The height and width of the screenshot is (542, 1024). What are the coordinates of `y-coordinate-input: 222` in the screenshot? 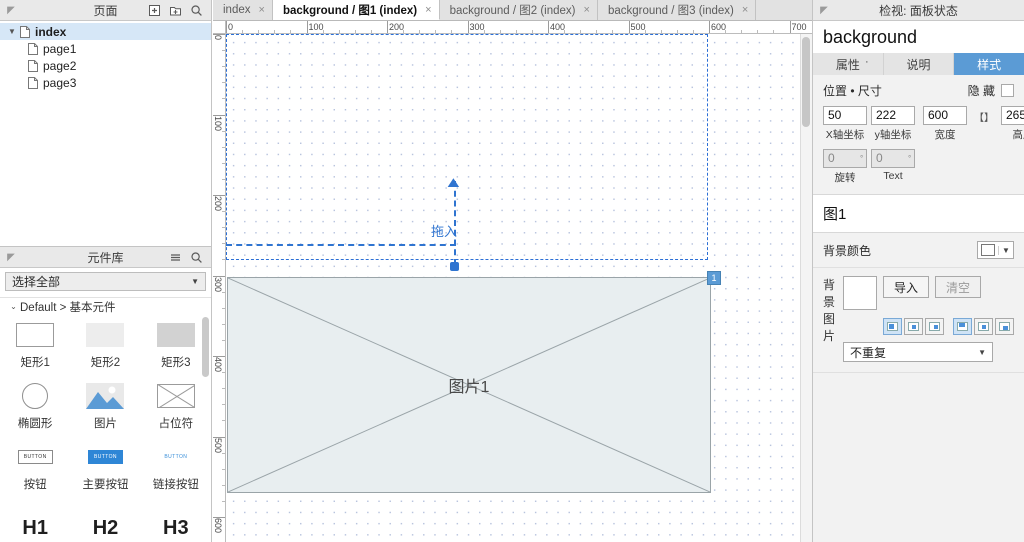 It's located at (893, 115).